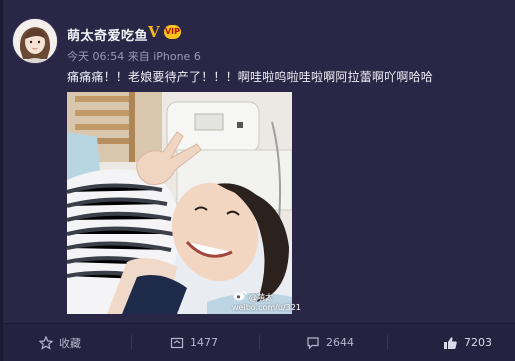 The image size is (515, 361). I want to click on thumbs-up-icon, so click(450, 342).